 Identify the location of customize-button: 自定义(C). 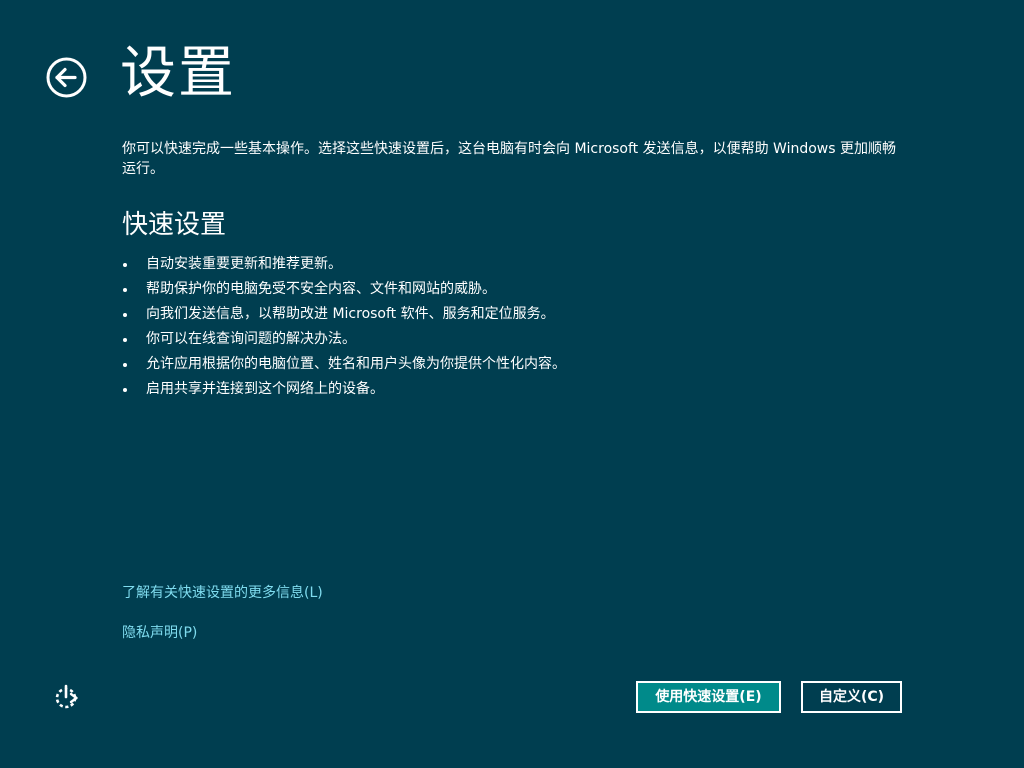
(851, 697).